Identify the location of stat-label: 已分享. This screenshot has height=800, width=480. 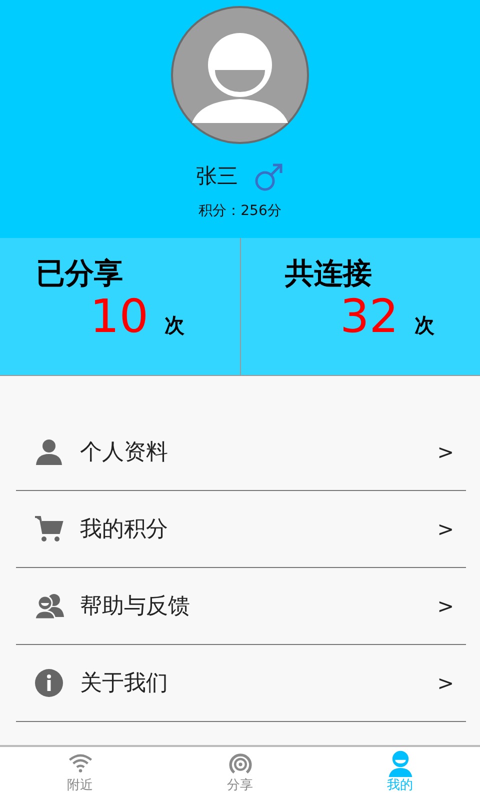
(79, 273).